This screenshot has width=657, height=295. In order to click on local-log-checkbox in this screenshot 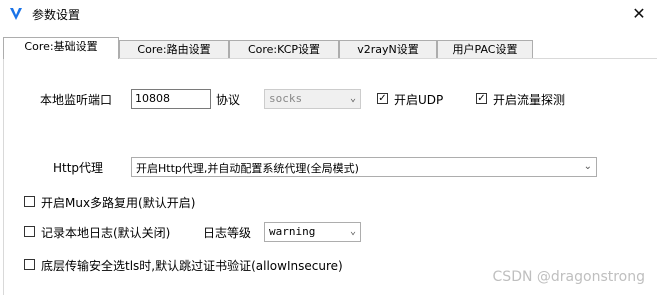, I will do `click(29, 231)`.